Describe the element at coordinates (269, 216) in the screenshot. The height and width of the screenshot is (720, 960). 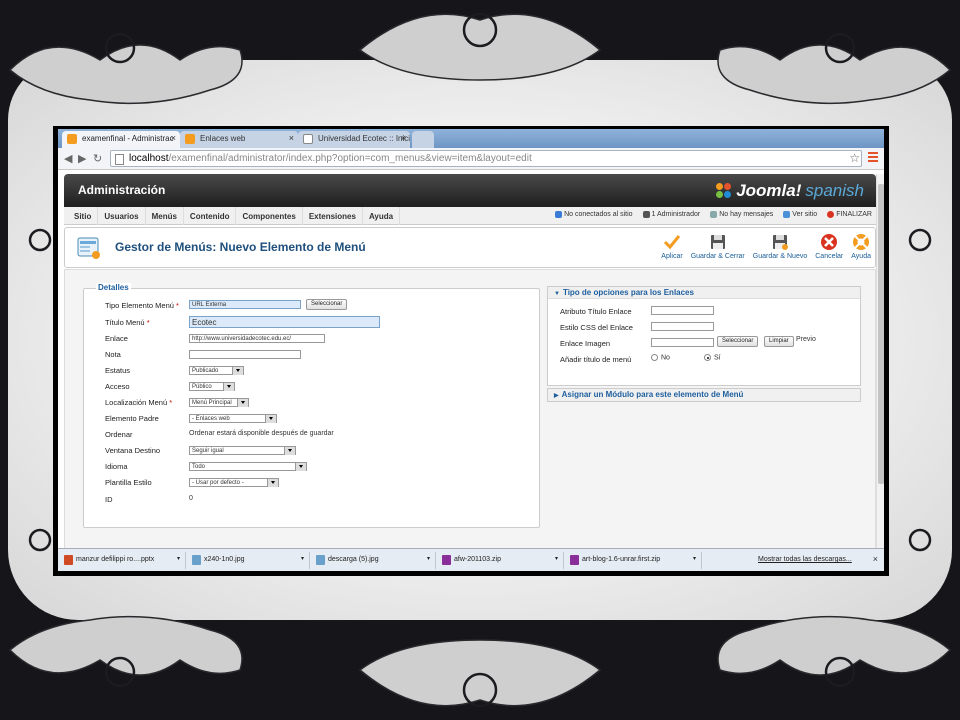
I see `menu-componentes: Componentes` at that location.